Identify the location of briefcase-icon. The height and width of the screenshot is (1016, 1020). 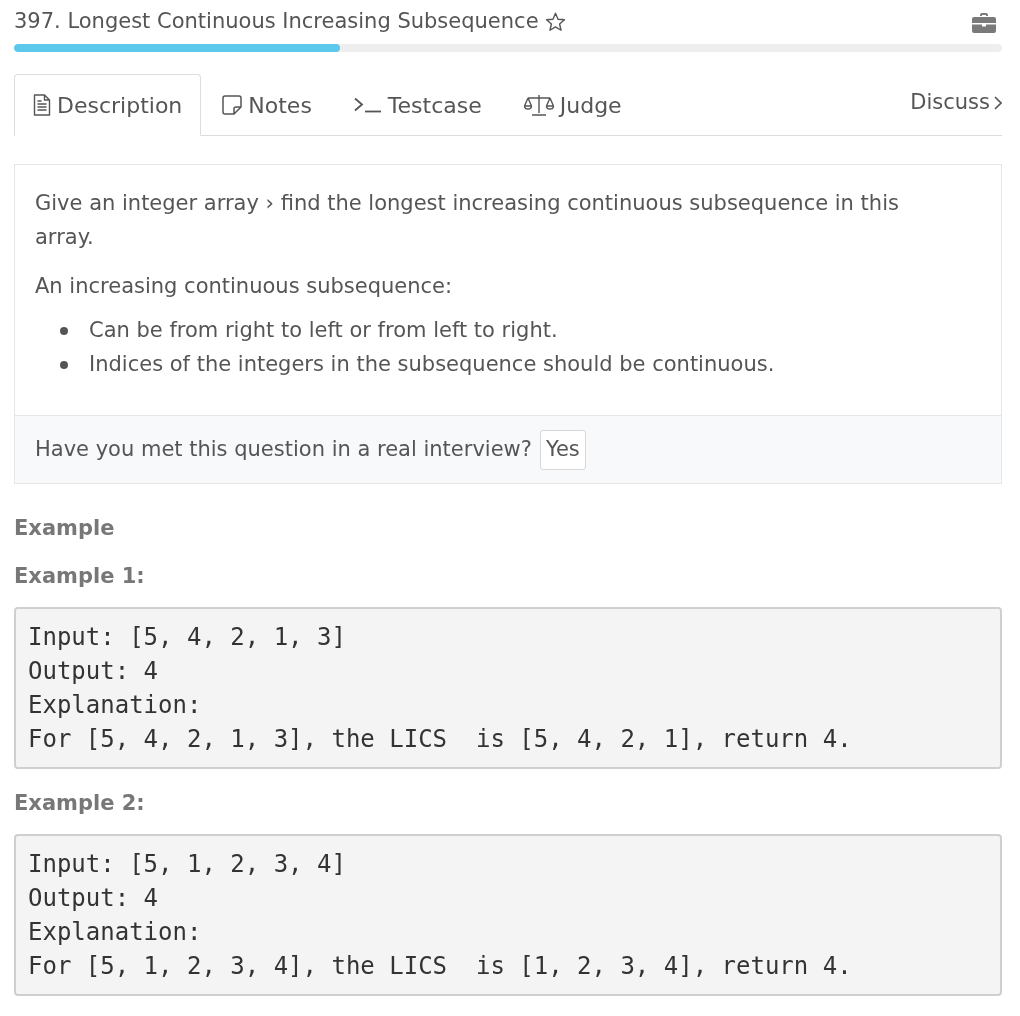
(984, 22).